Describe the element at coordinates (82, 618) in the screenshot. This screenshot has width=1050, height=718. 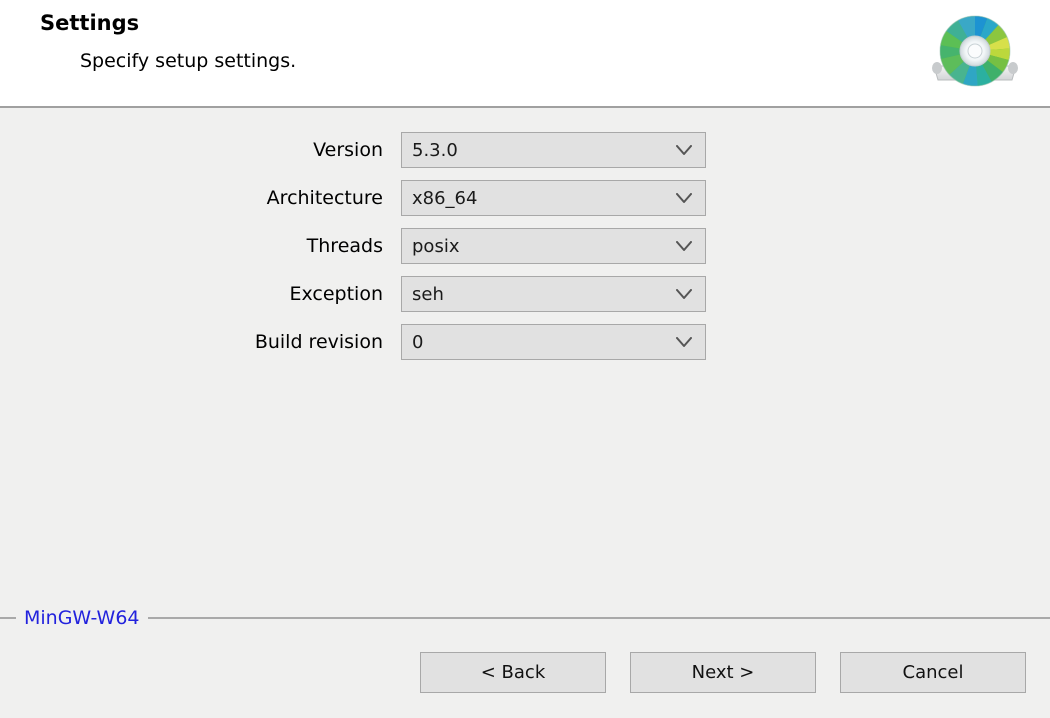
I see `groupbox-legend-label: MinGW-W64` at that location.